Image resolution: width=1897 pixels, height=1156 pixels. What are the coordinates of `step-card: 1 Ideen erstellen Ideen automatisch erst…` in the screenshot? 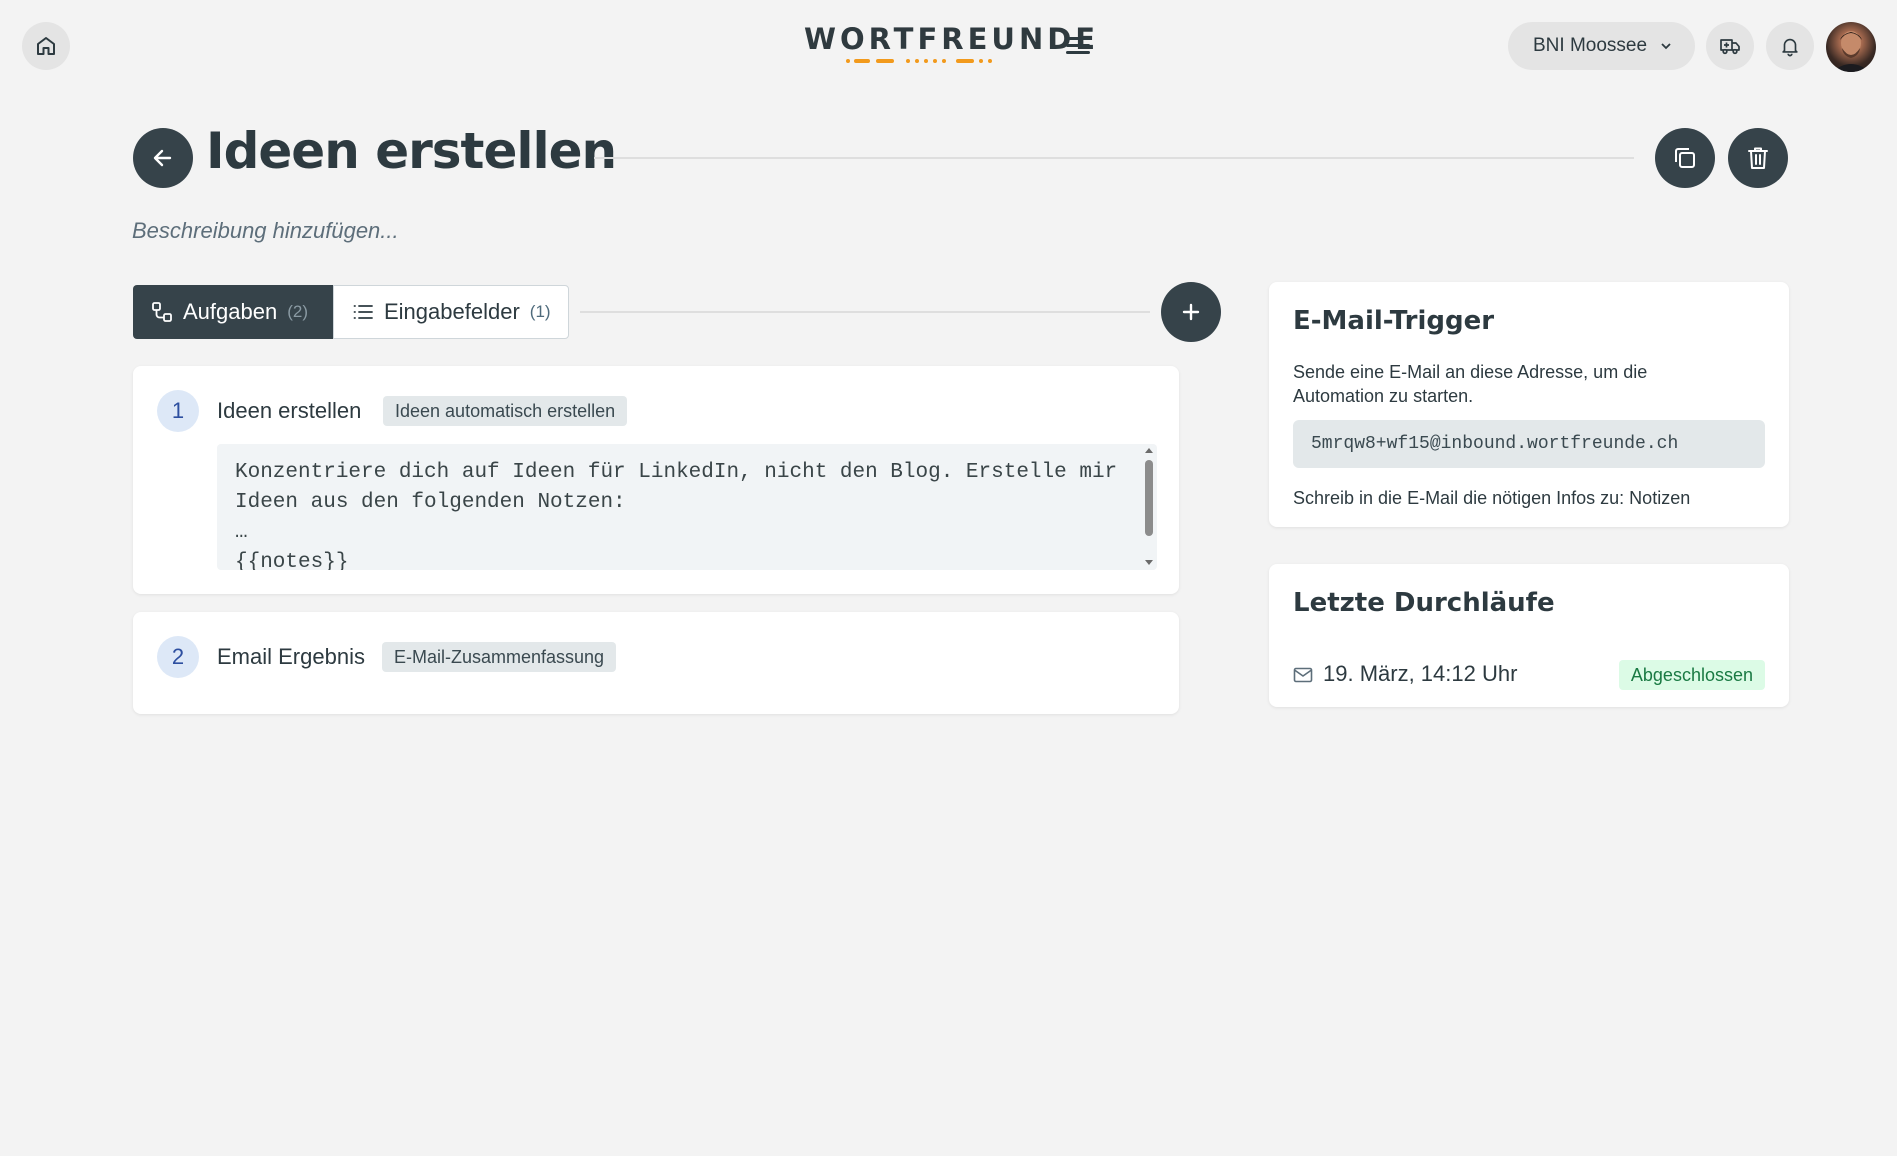 It's located at (656, 480).